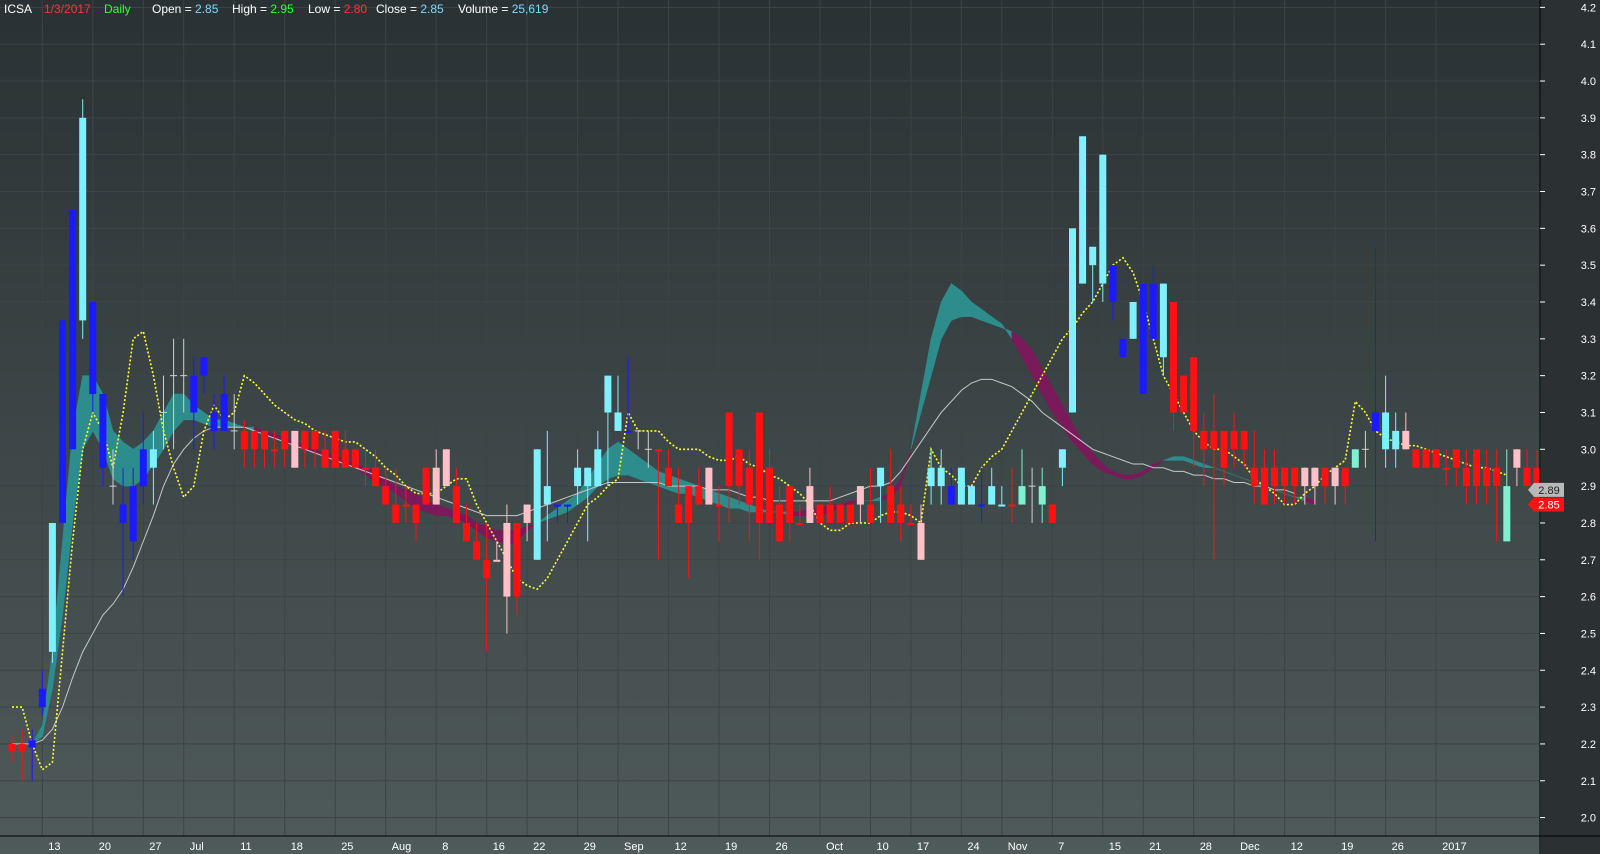 Image resolution: width=1600 pixels, height=854 pixels. Describe the element at coordinates (1546, 489) in the screenshot. I see `price-tag-grey: 2.89` at that location.